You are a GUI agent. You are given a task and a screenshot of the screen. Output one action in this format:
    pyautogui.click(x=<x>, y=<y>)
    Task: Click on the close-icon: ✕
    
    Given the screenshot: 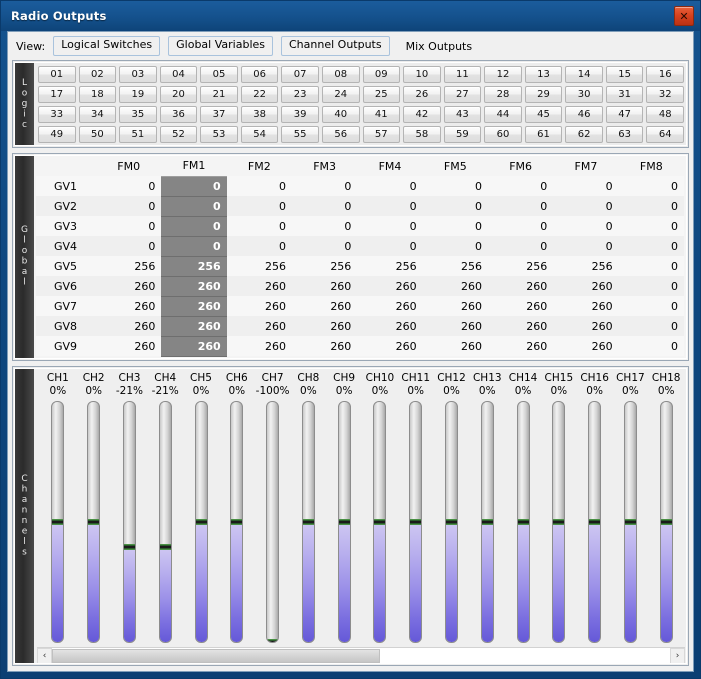 What is the action you would take?
    pyautogui.click(x=684, y=16)
    